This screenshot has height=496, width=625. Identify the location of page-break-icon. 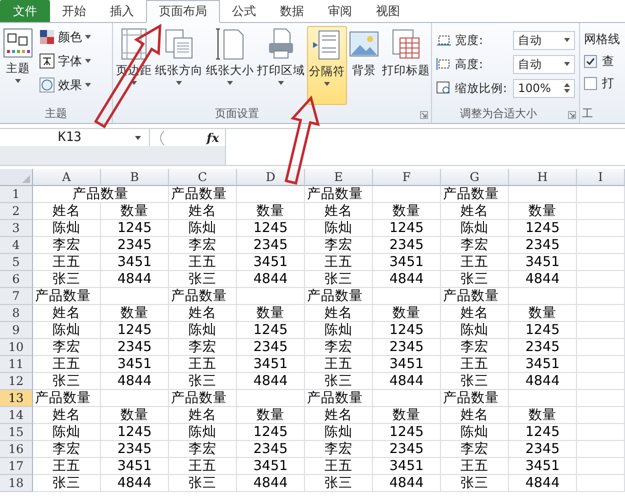
(327, 45).